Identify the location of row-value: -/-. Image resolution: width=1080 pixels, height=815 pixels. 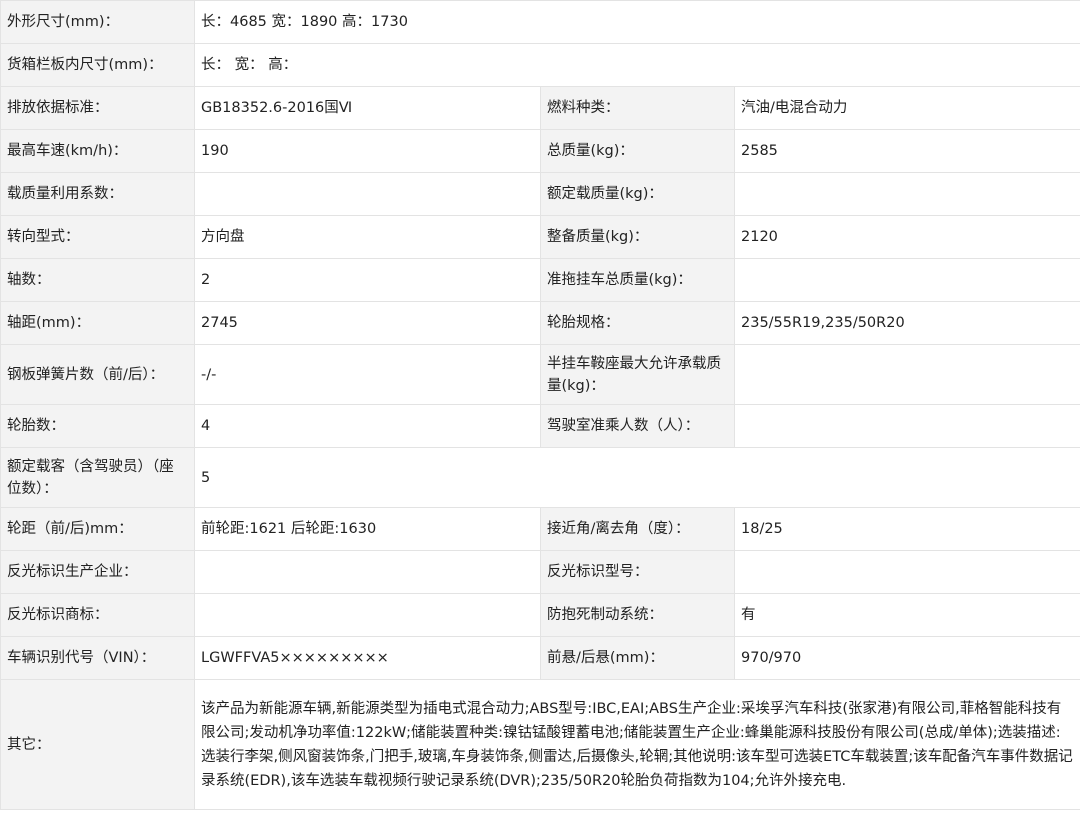
(367, 374).